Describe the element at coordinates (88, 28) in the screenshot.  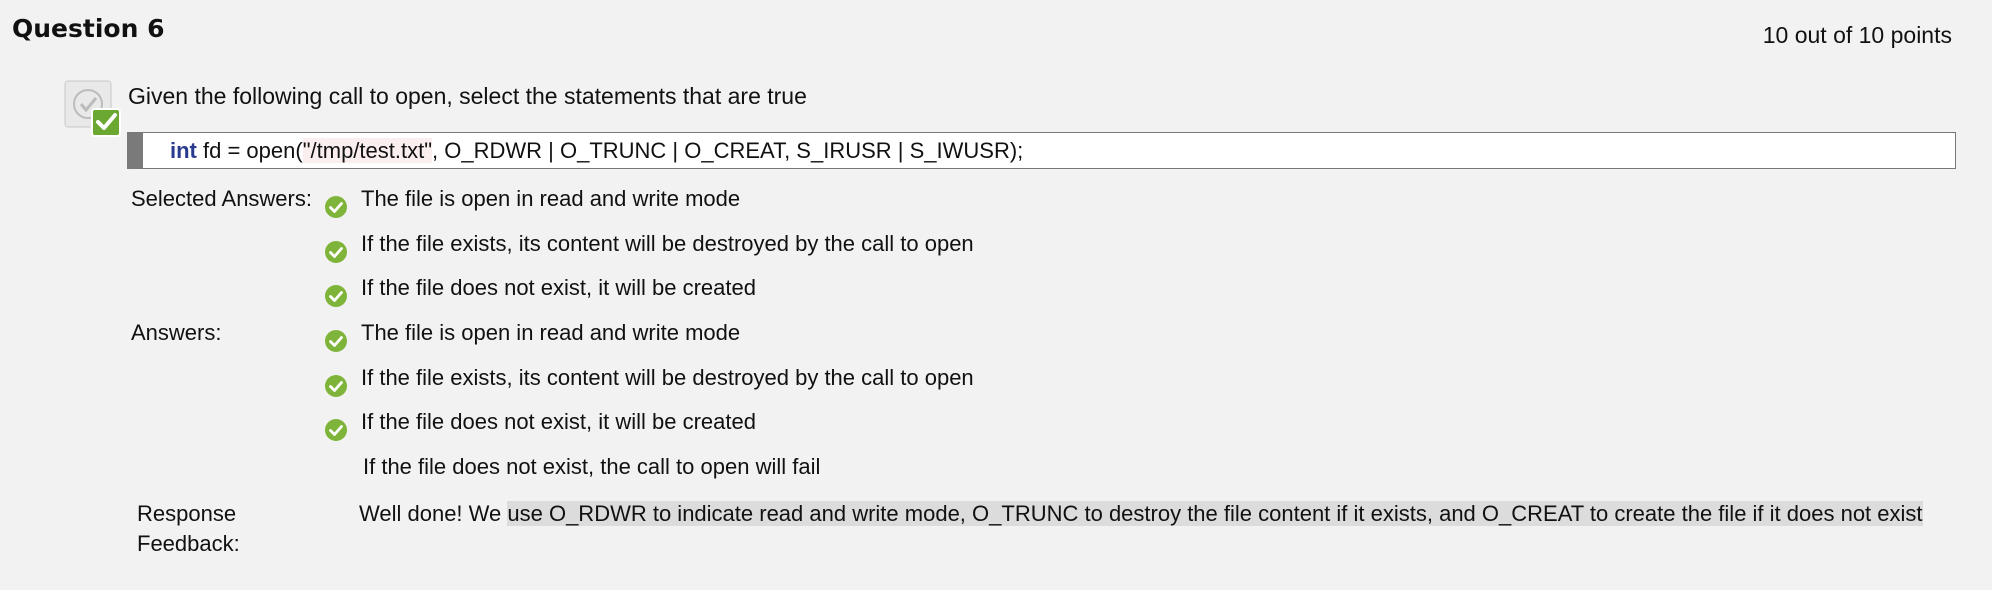
I see `question-title: Question 6` at that location.